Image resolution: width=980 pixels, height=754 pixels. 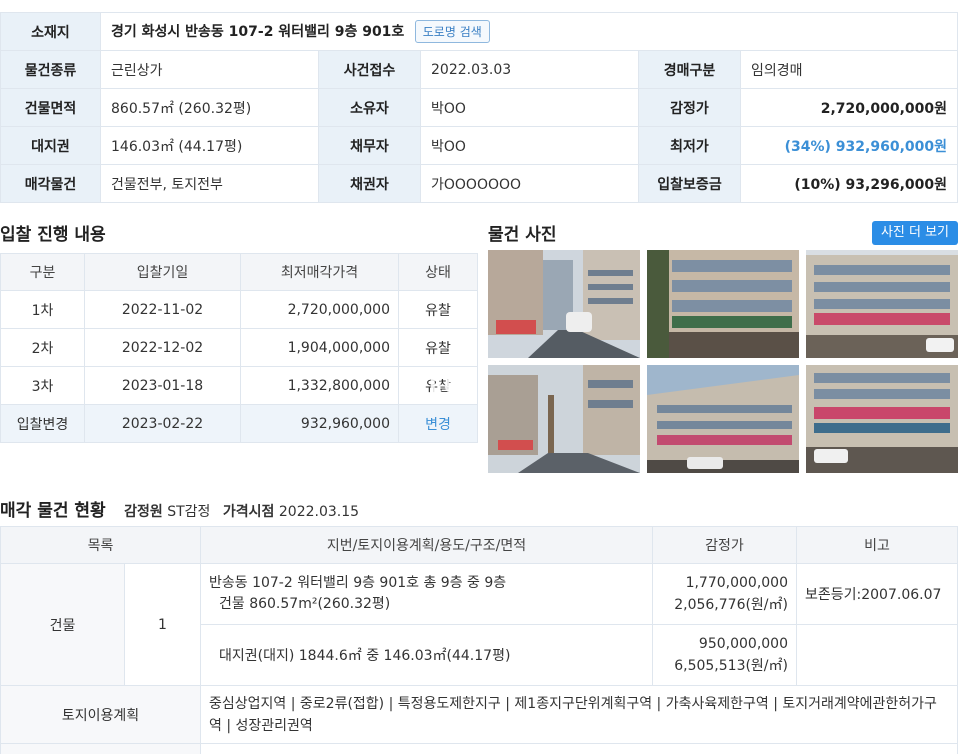 I want to click on info-label: 채권자, so click(x=369, y=183).